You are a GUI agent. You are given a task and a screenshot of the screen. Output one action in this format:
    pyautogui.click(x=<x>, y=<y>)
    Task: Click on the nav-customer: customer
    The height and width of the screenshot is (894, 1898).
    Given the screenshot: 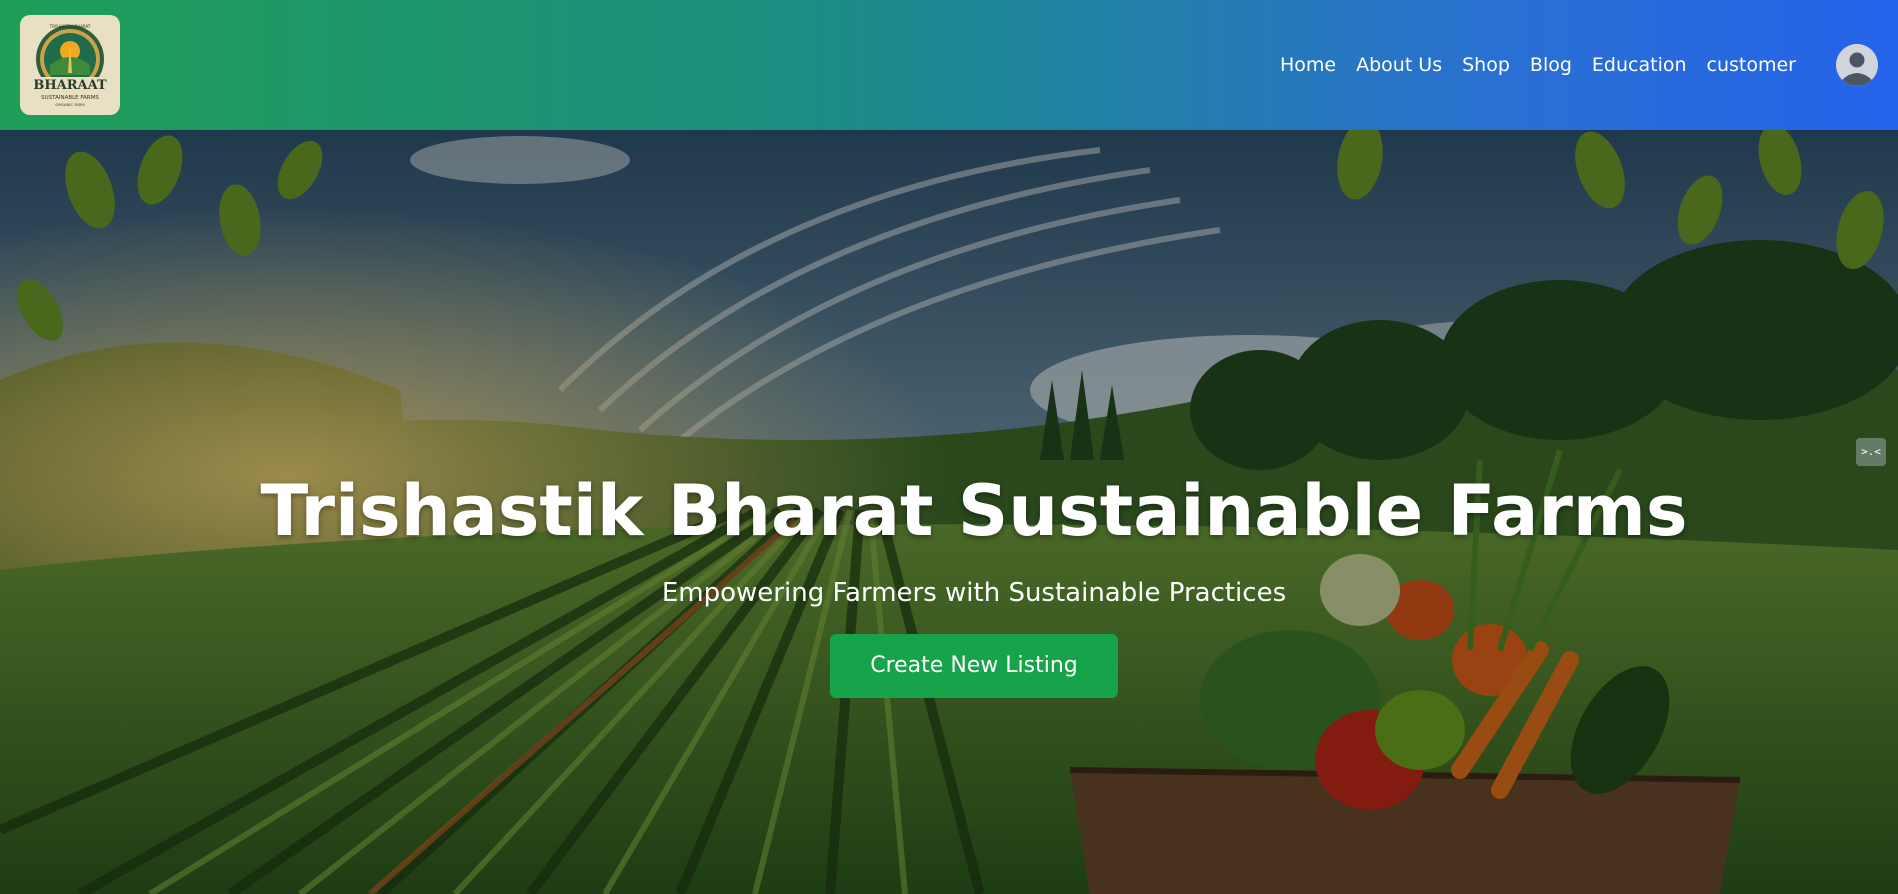 What is the action you would take?
    pyautogui.click(x=1751, y=65)
    